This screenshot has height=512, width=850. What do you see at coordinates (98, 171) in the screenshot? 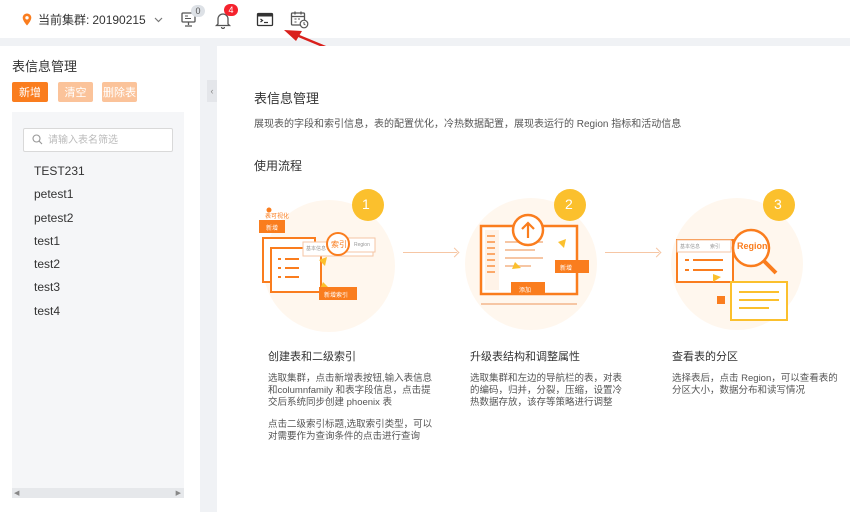
I see `table-list-item: TEST231` at bounding box center [98, 171].